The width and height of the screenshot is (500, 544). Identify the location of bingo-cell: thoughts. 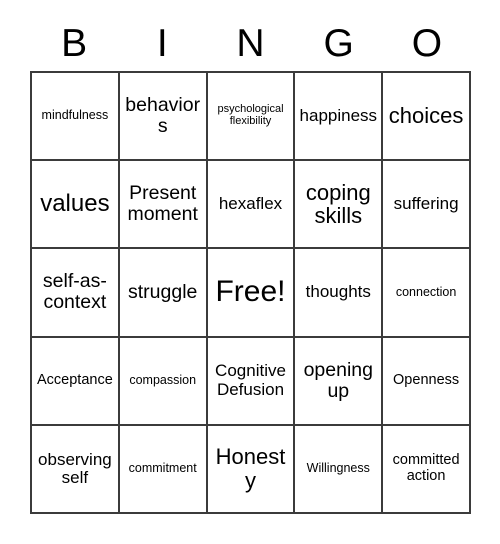
(339, 293).